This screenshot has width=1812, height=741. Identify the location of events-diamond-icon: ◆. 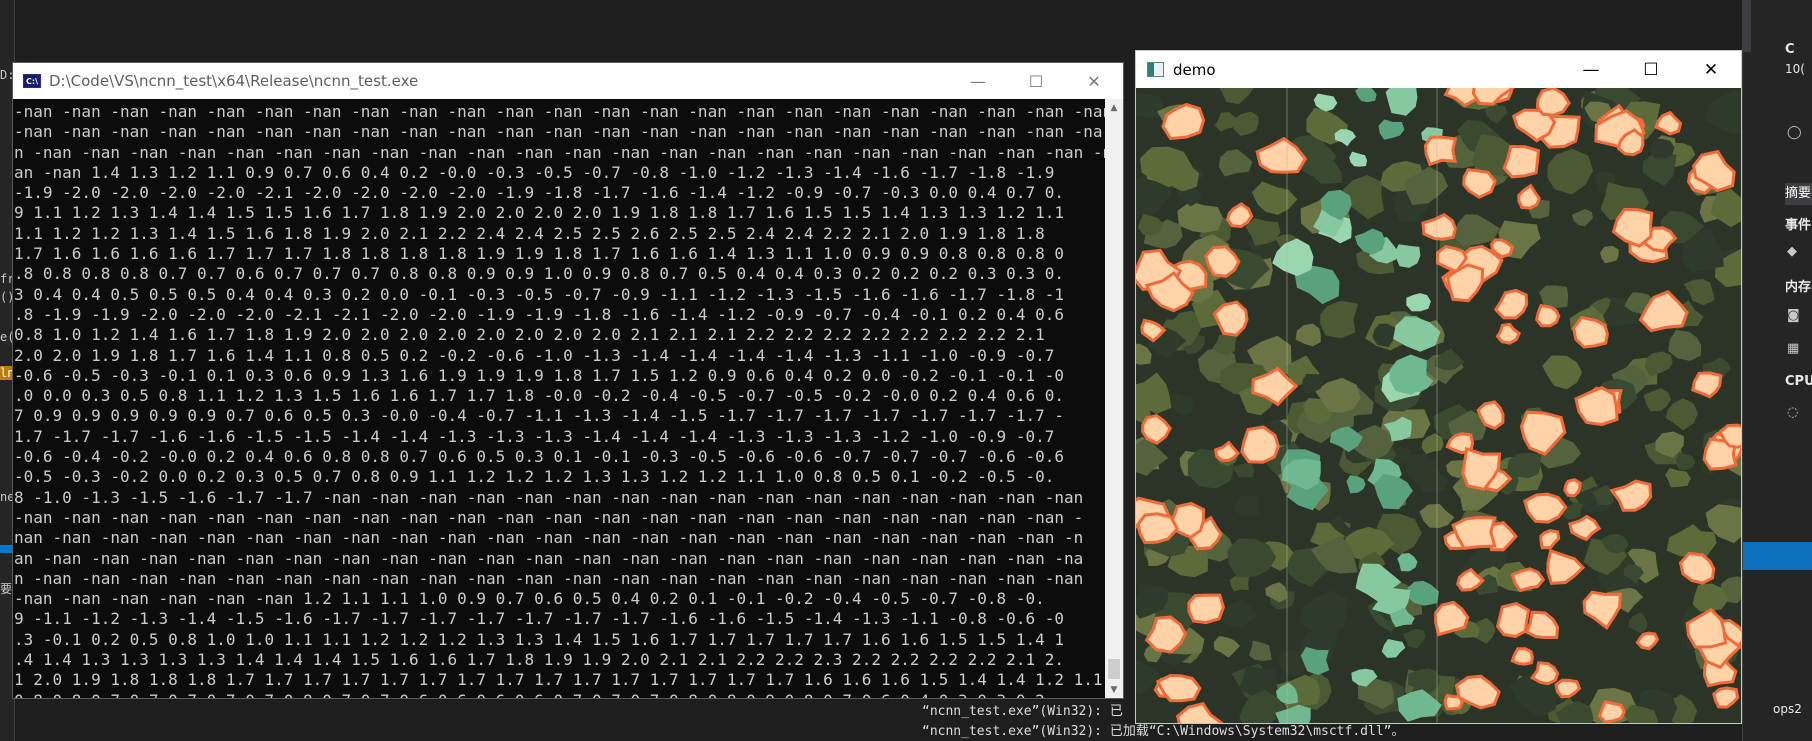
(1792, 251).